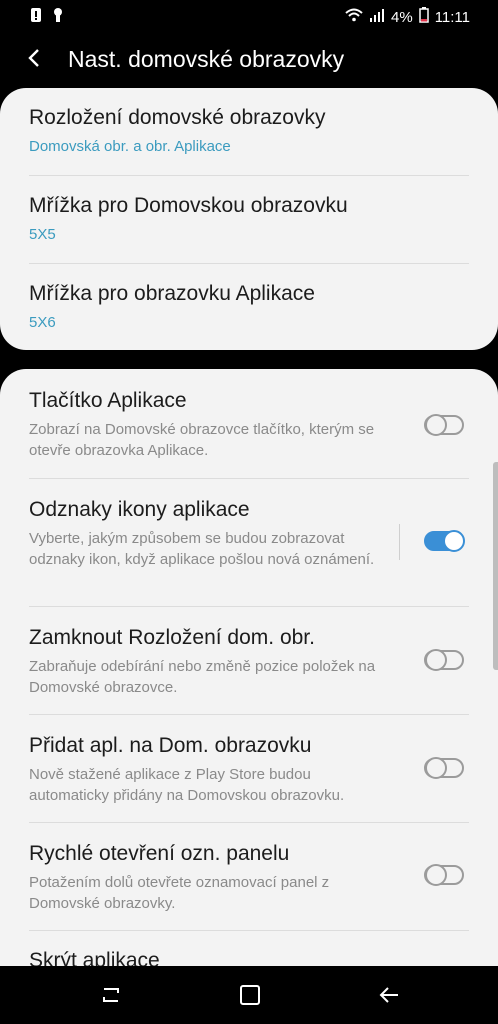 The width and height of the screenshot is (498, 1024). Describe the element at coordinates (249, 306) in the screenshot. I see `setting-apps-grid: Mřížka pro obrazovku Aplikace 5X6` at that location.